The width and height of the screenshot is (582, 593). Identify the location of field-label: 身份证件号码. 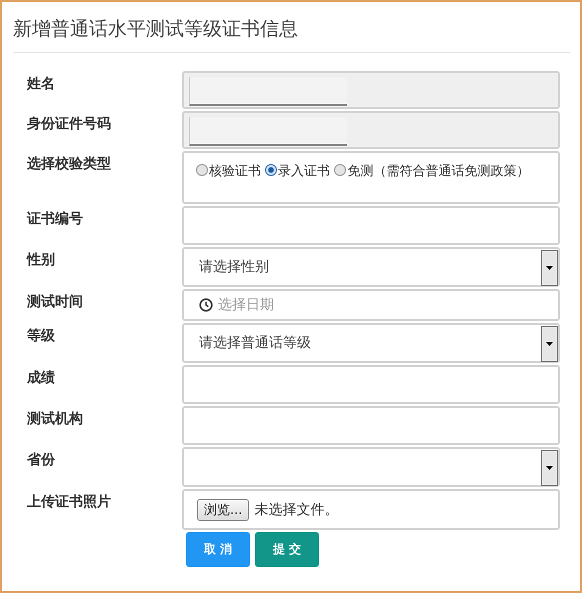
(69, 124).